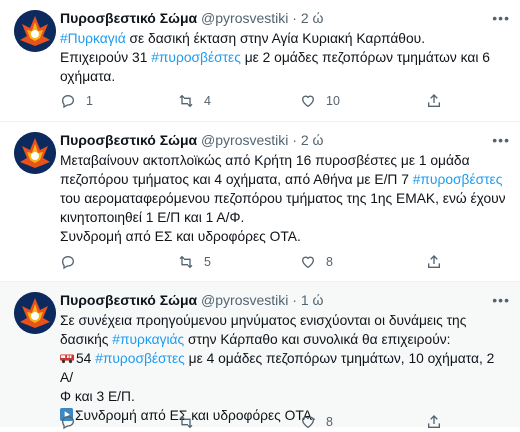 The image size is (520, 432). Describe the element at coordinates (312, 300) in the screenshot. I see `timestamp: 1 ώ` at that location.